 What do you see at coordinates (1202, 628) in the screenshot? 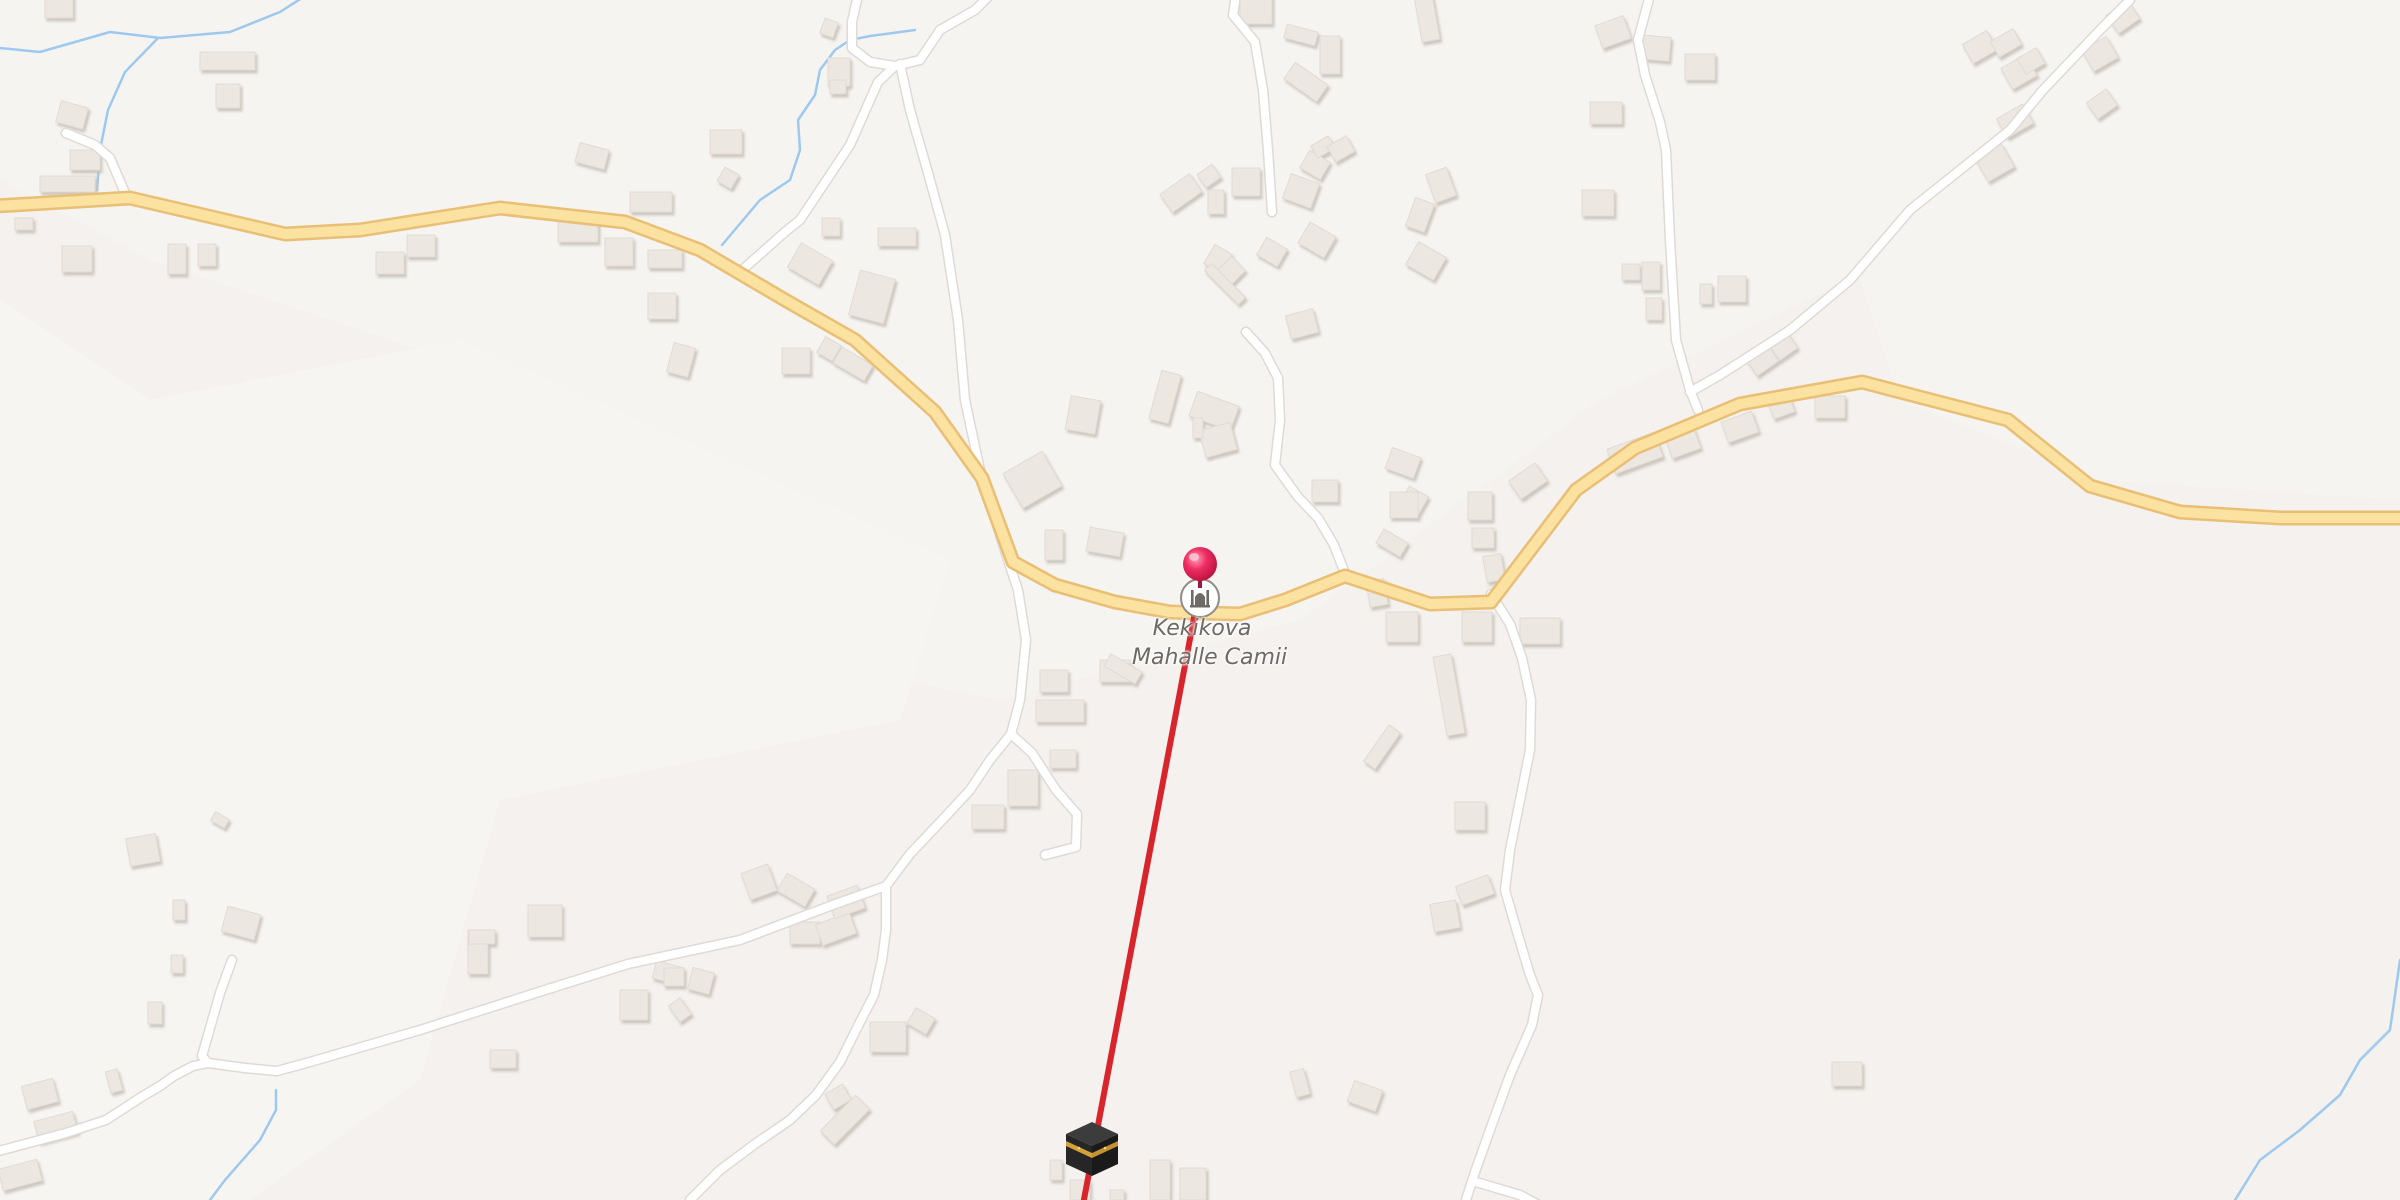
I see `poi-name-line1: Kekikova` at bounding box center [1202, 628].